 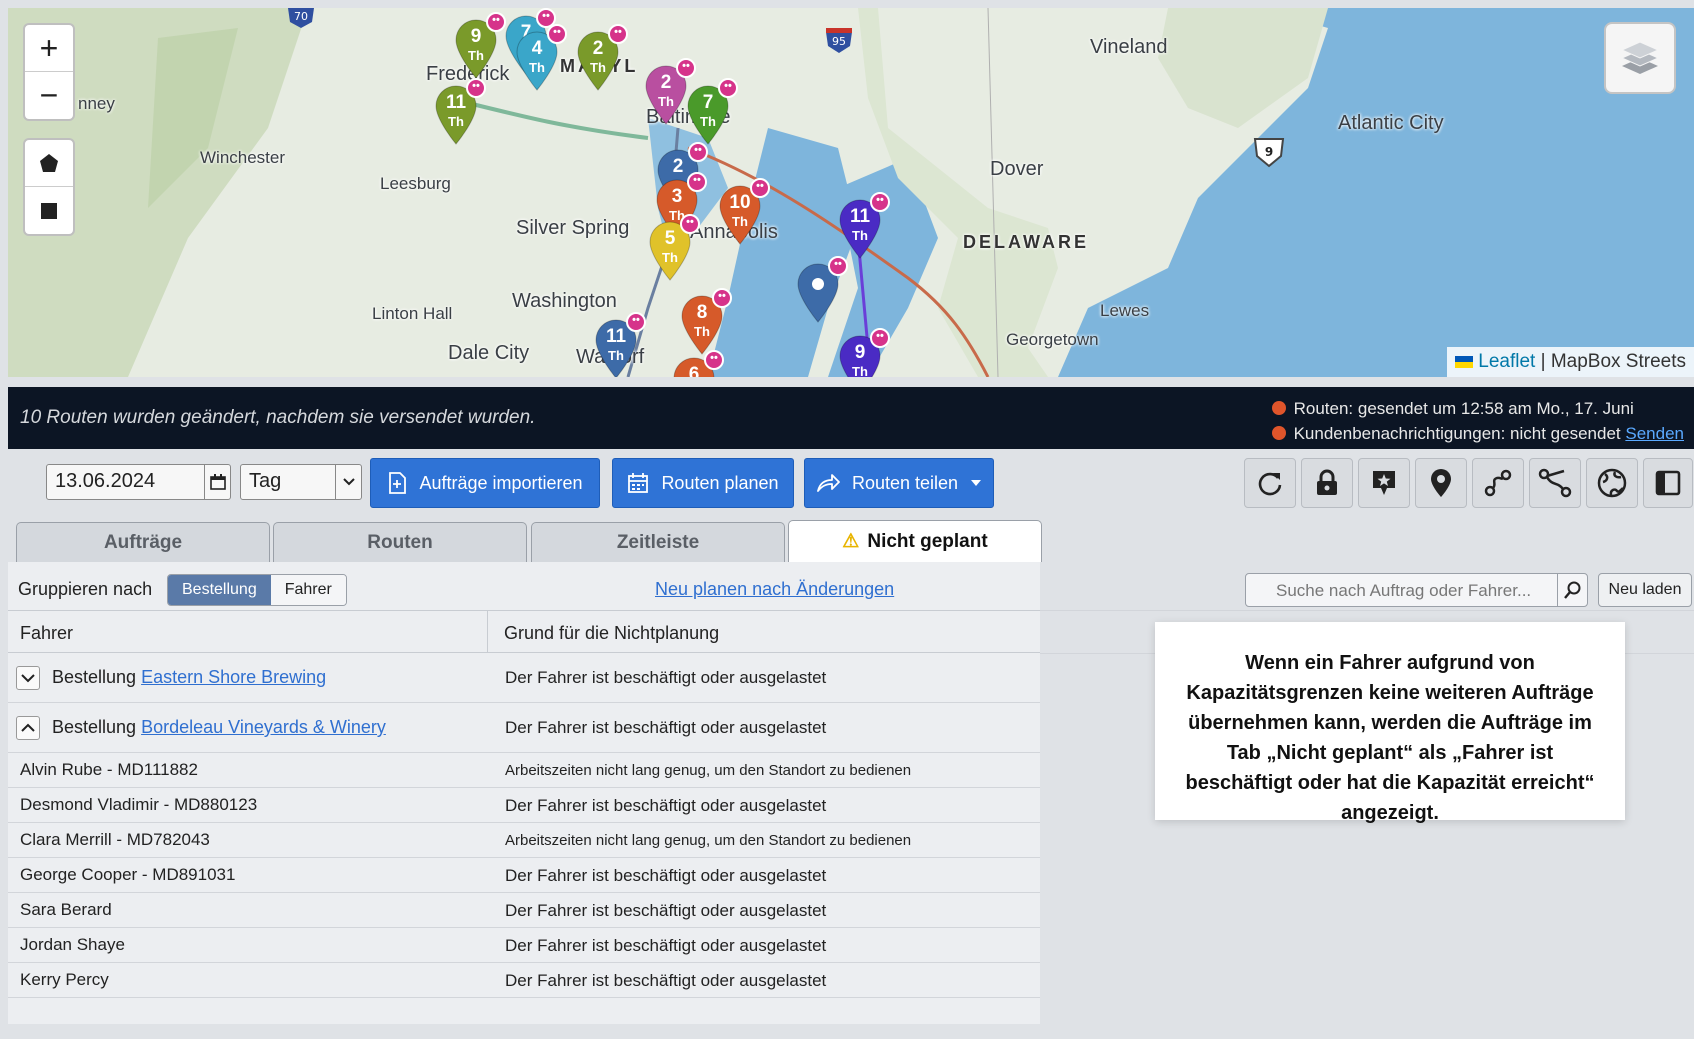 I want to click on panel-toggle-button, so click(x=1668, y=483).